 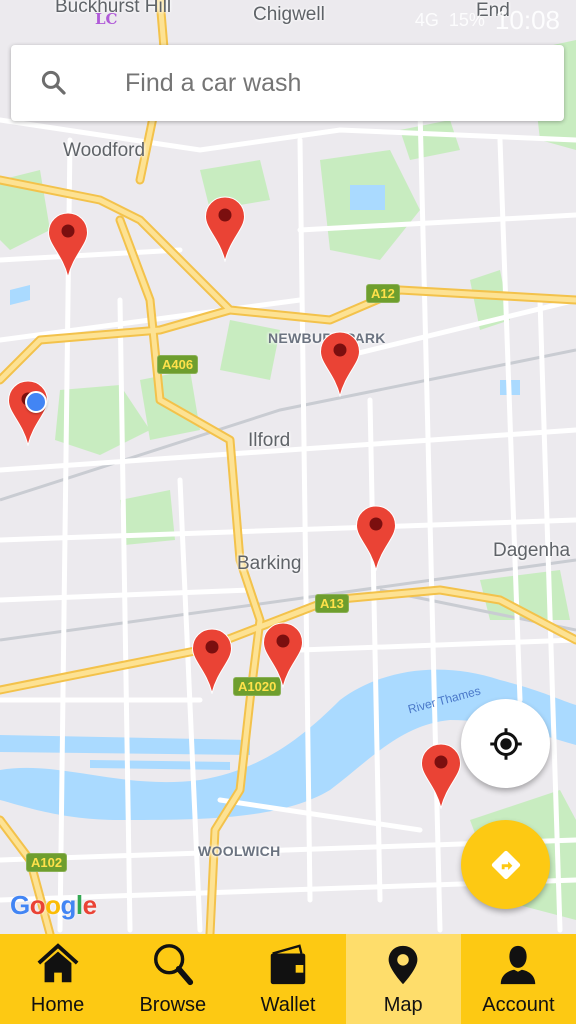 I want to click on nav-item-map: Map, so click(x=403, y=979).